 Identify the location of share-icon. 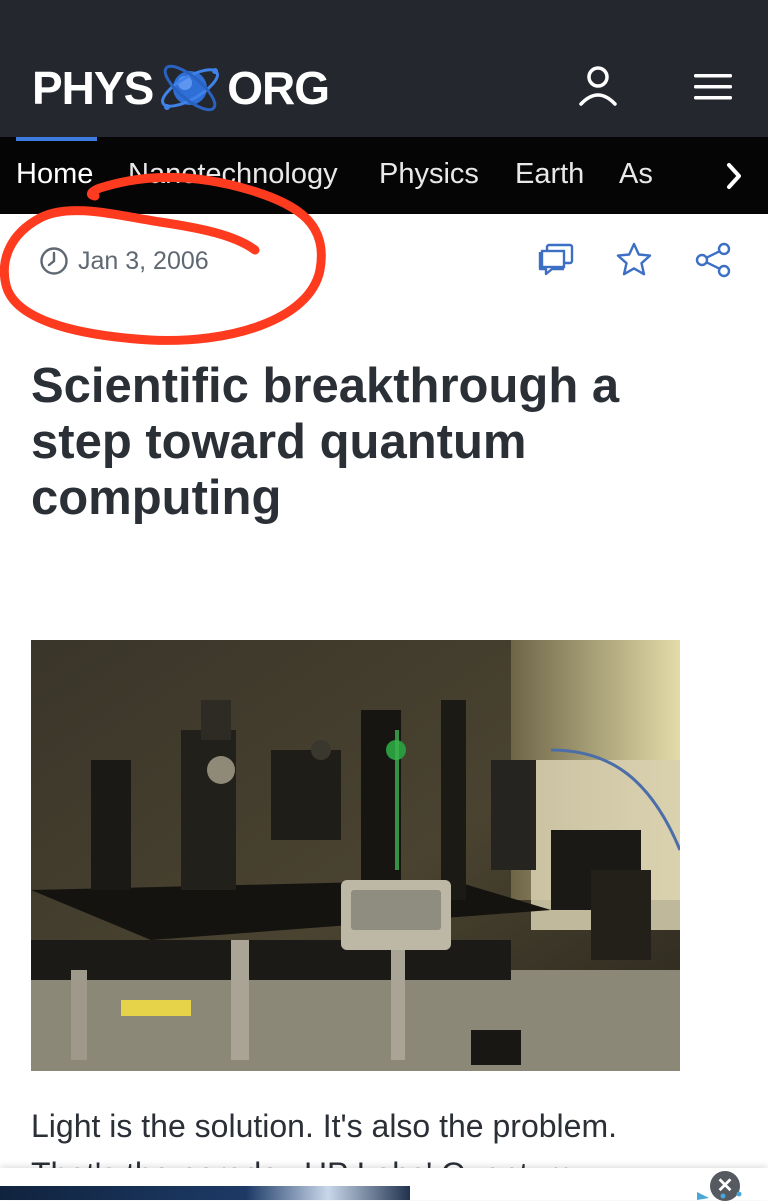
(713, 260).